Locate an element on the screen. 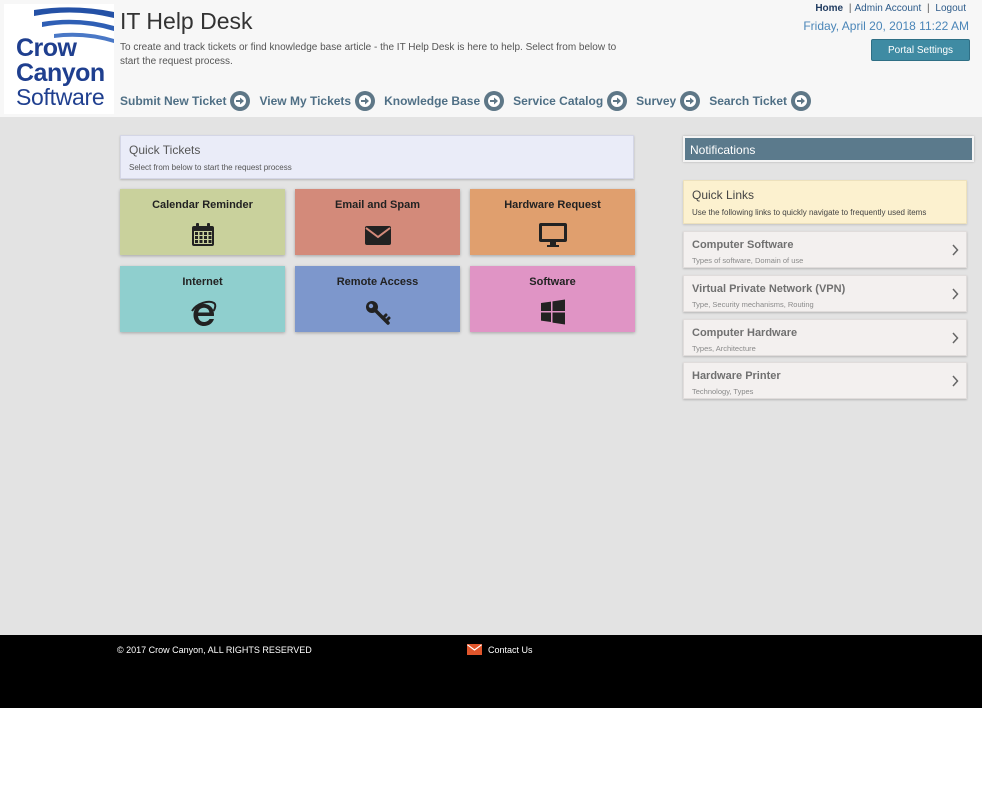 The height and width of the screenshot is (786, 982). crow-canyon-logo: Crow Canyon Software is located at coordinates (59, 59).